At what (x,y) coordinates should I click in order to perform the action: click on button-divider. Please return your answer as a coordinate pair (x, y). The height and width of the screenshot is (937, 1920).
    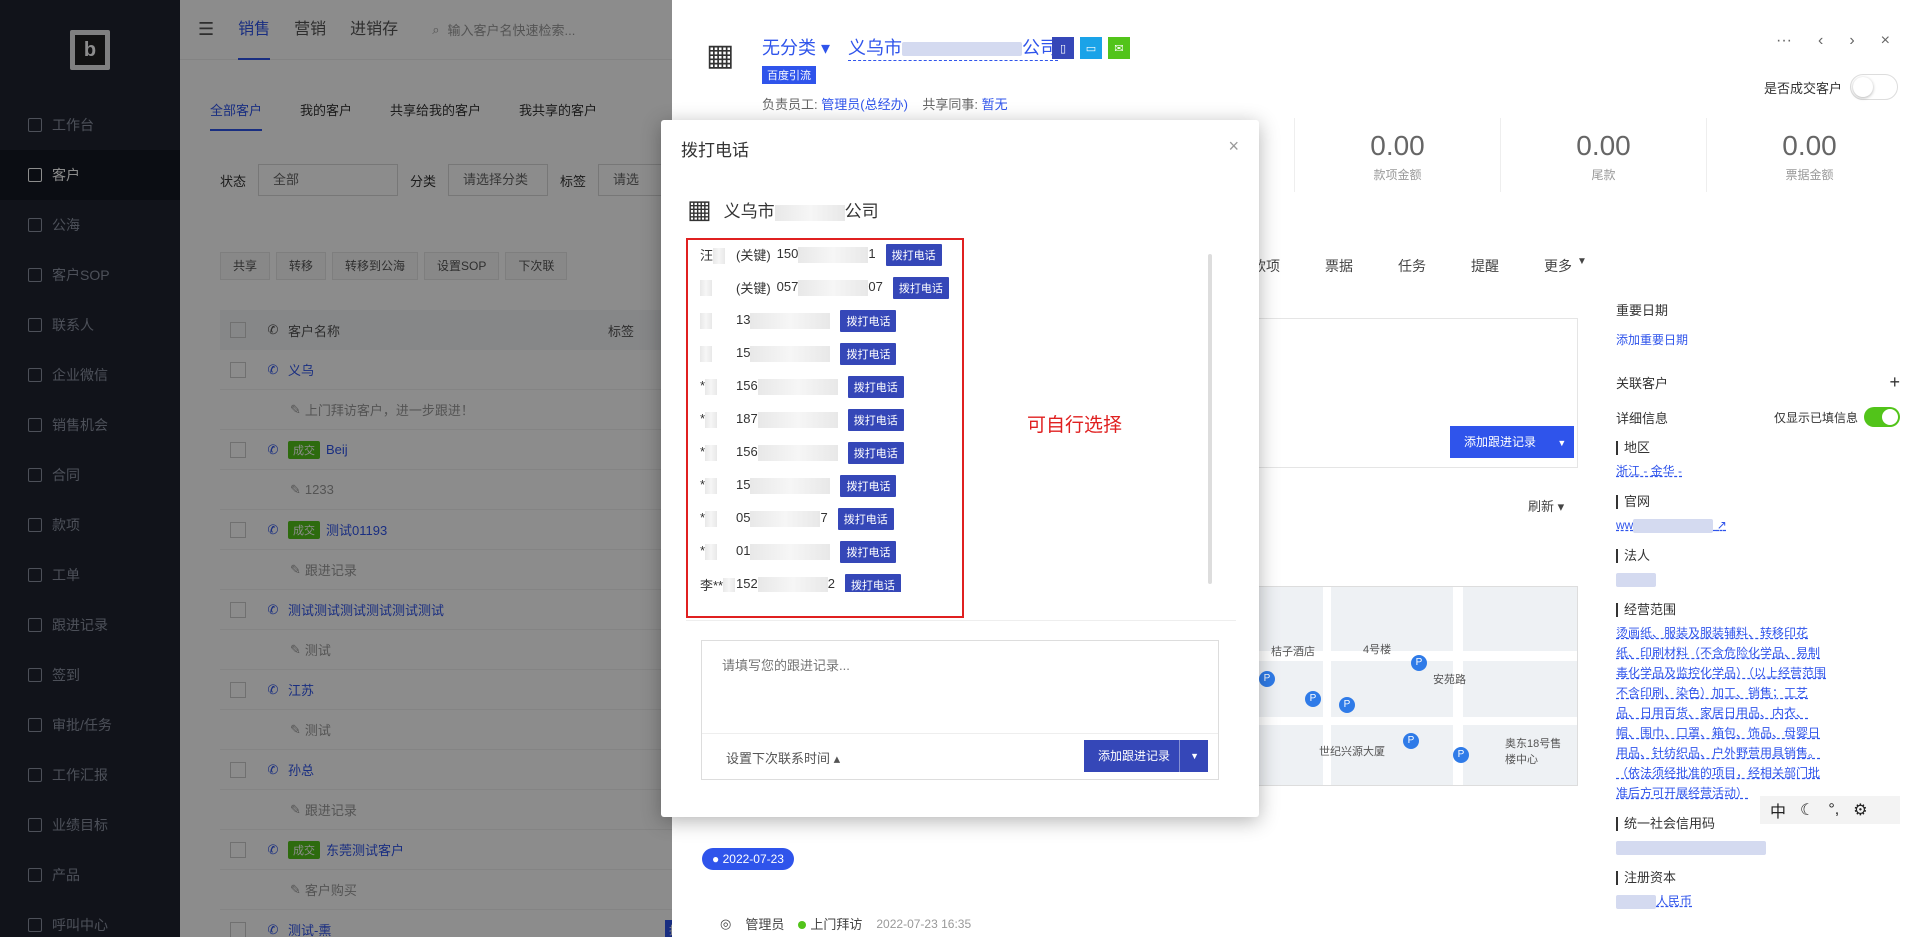
    Looking at the image, I should click on (1179, 756).